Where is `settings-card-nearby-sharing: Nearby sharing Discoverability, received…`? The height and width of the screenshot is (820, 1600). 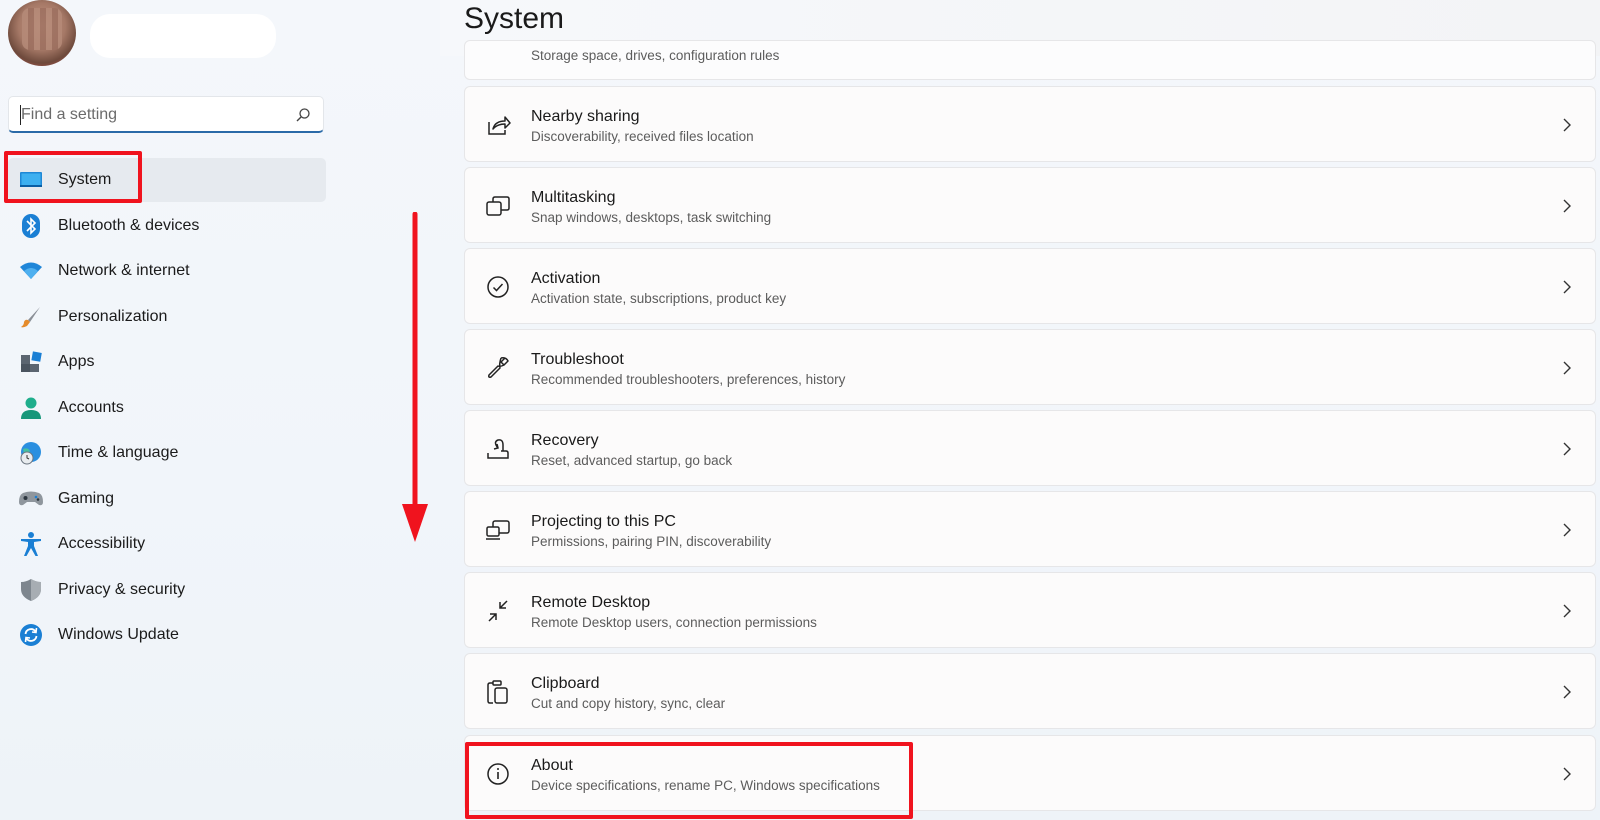 settings-card-nearby-sharing: Nearby sharing Discoverability, received… is located at coordinates (1030, 124).